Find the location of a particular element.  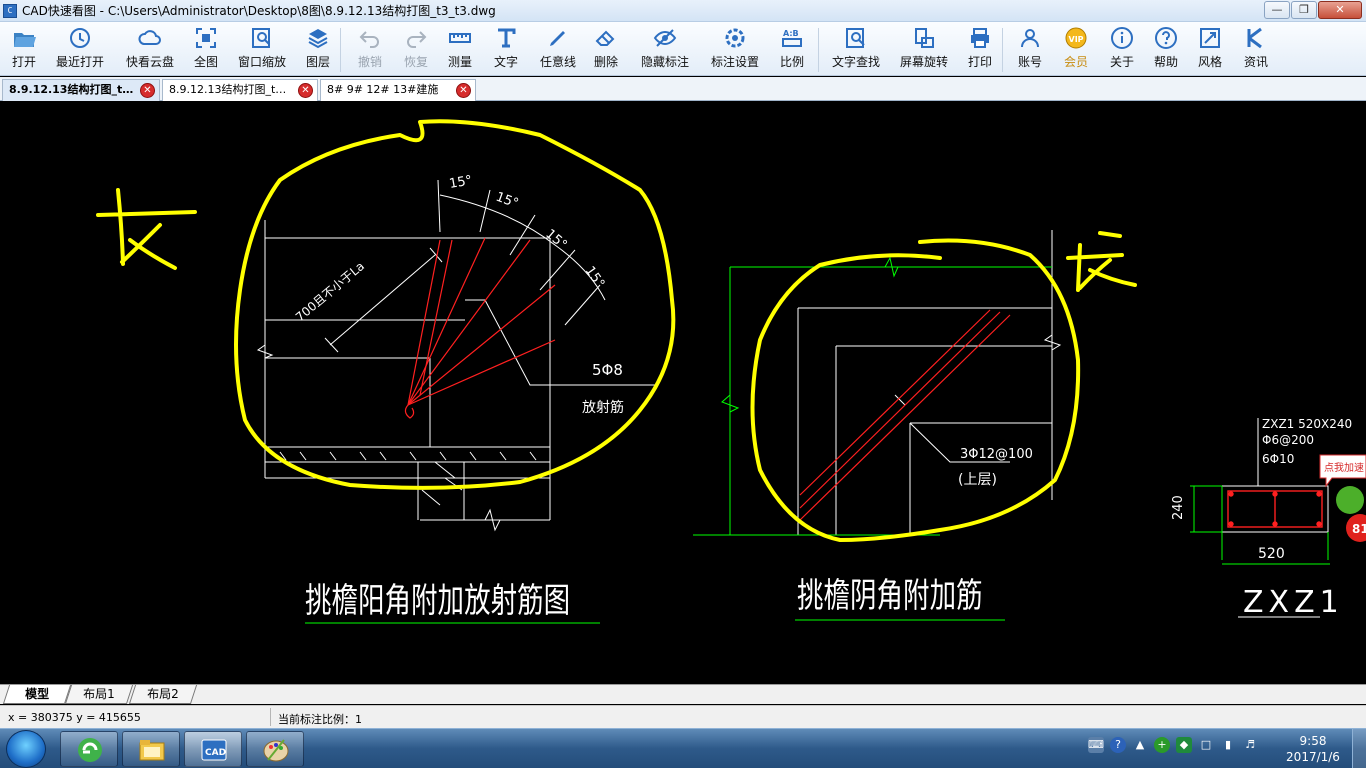

signal-icon: ▮ is located at coordinates (1228, 745).